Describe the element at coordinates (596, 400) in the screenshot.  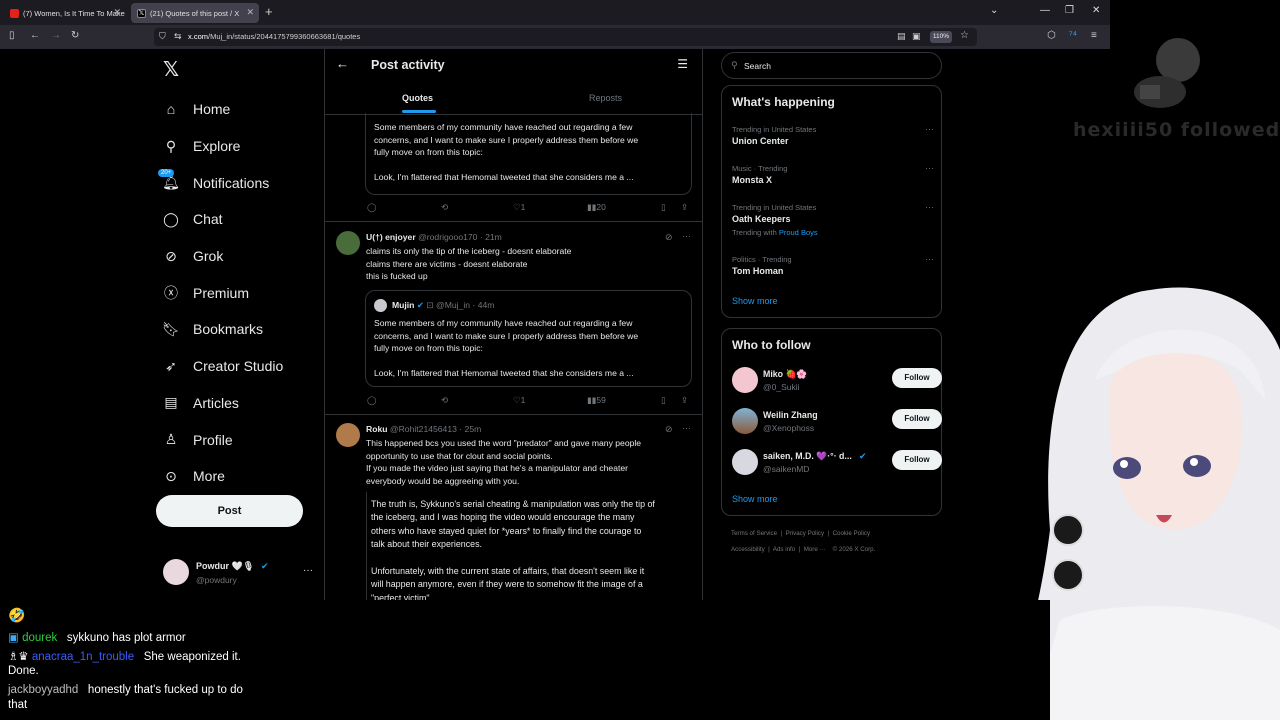
I see `views-icon: ▮▮ 59` at that location.